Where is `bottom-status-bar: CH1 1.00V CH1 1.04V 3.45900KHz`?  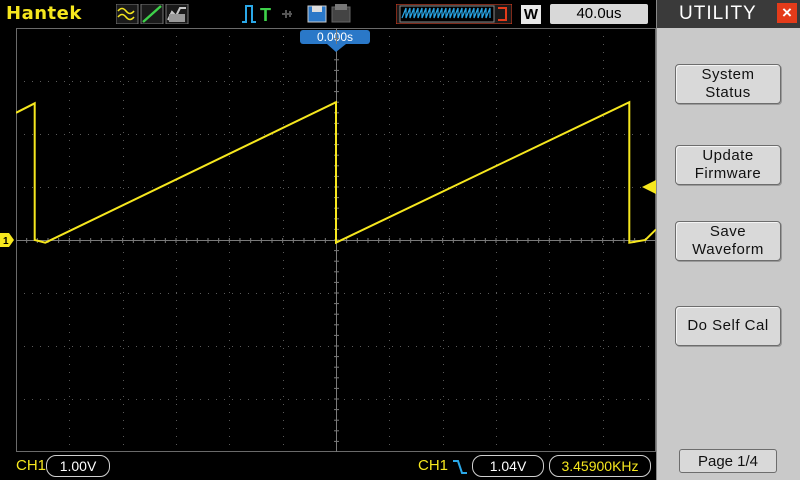
bottom-status-bar: CH1 1.00V CH1 1.04V 3.45900KHz is located at coordinates (328, 466).